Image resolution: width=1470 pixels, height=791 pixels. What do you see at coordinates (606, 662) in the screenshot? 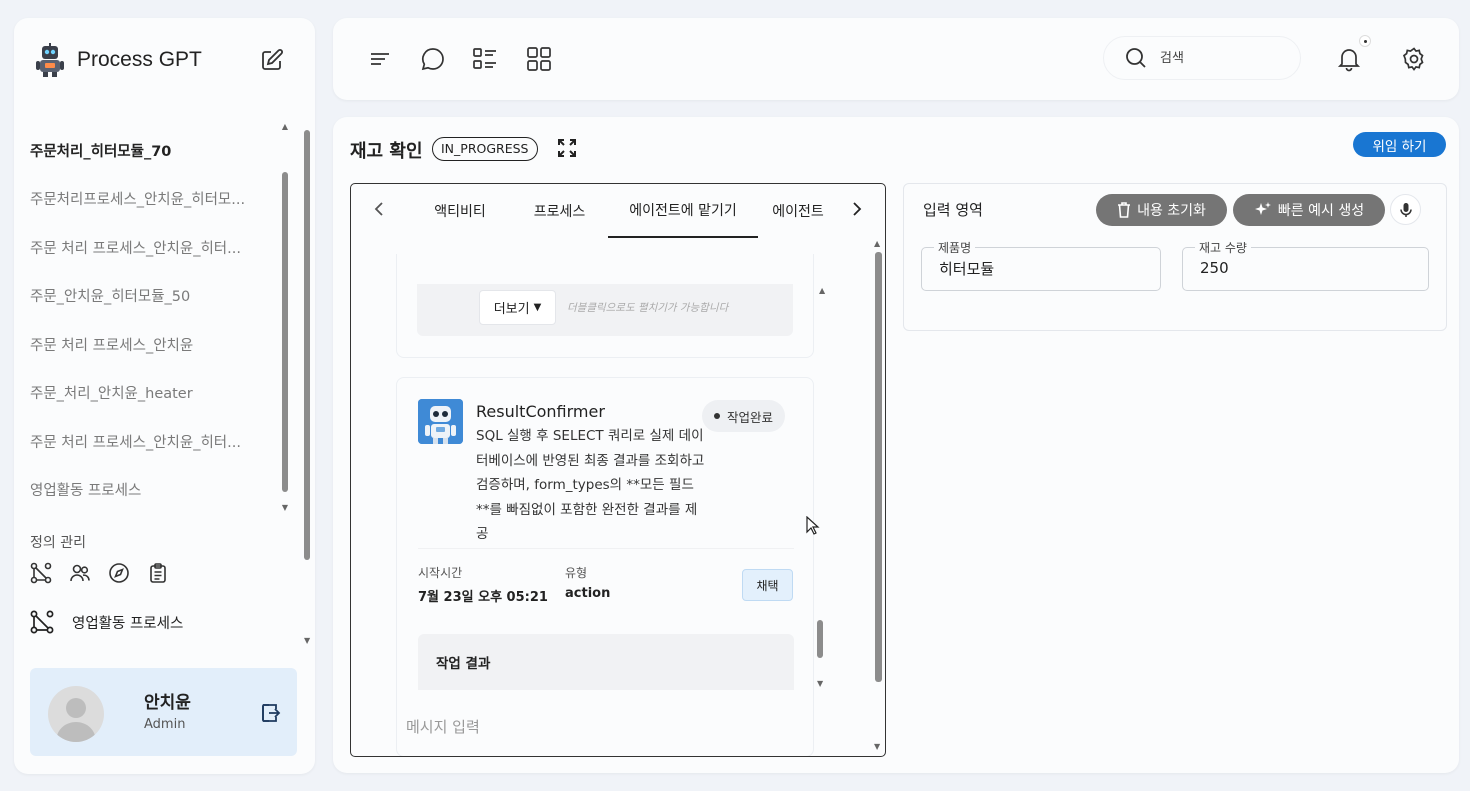
I see `task-result-section: 작업 결과` at bounding box center [606, 662].